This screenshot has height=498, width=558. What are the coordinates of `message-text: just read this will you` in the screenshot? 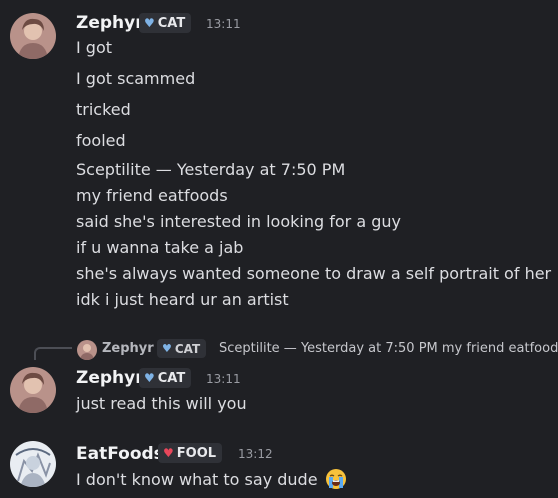 It's located at (161, 403).